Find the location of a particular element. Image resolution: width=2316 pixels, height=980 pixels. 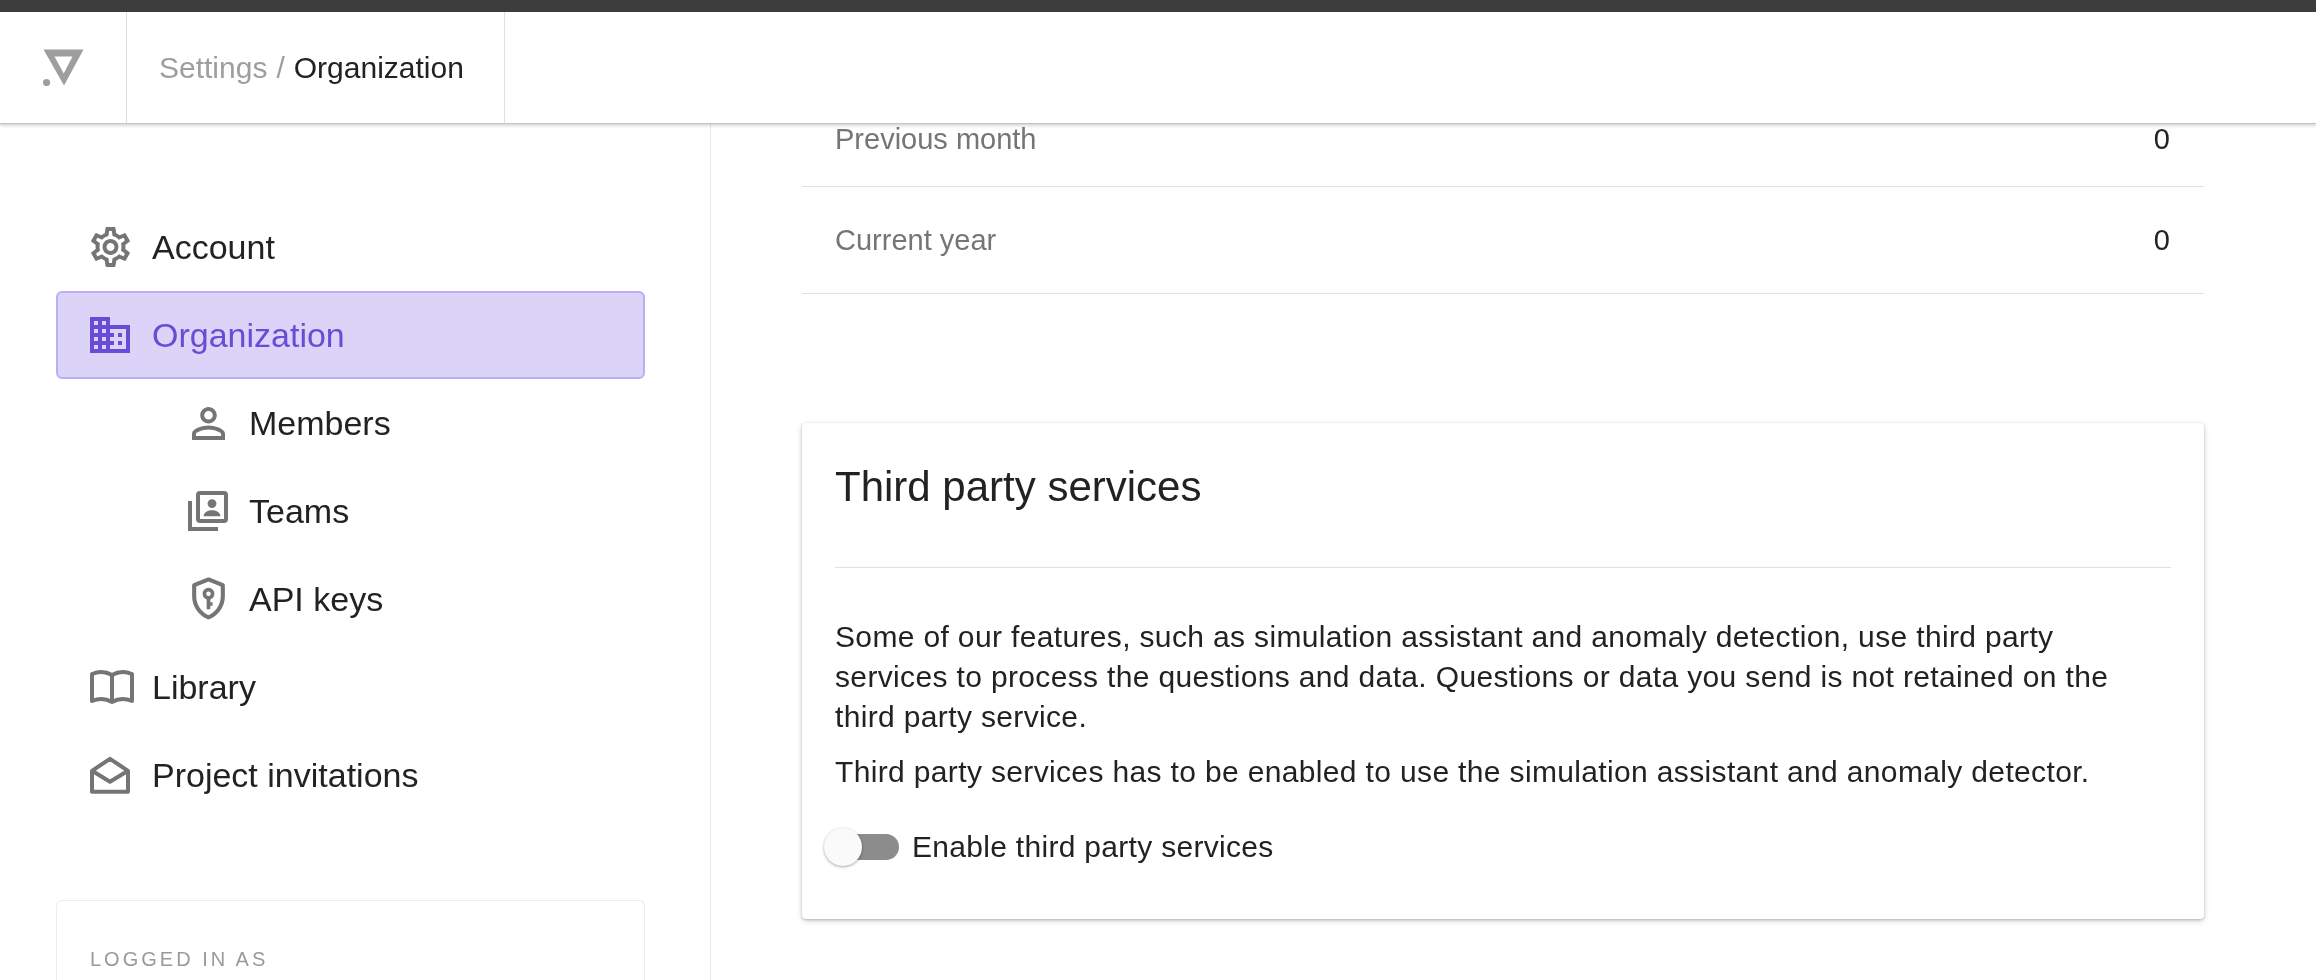

nav-item: API keys is located at coordinates (350, 599).